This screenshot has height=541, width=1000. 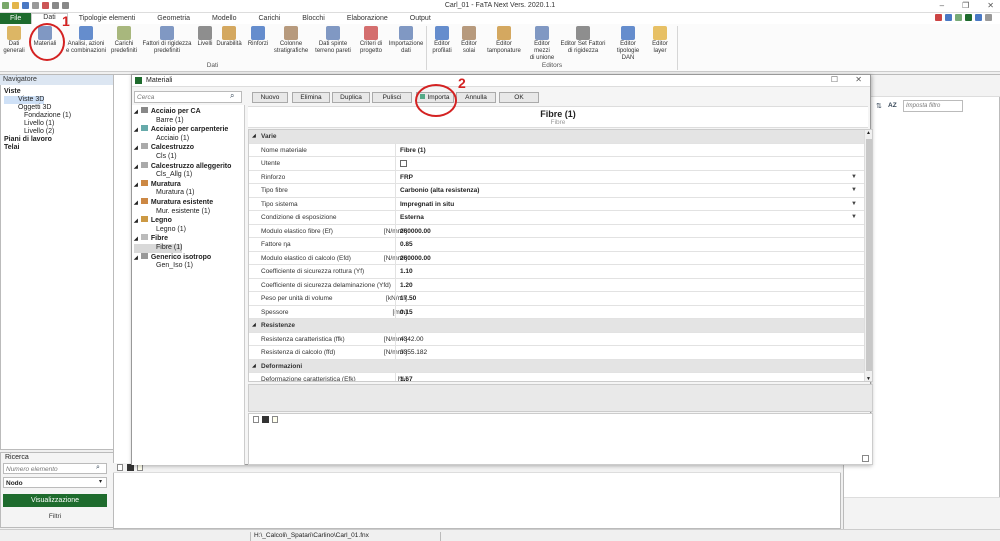 I want to click on alpha-sort-icon: AZ, so click(x=892, y=105).